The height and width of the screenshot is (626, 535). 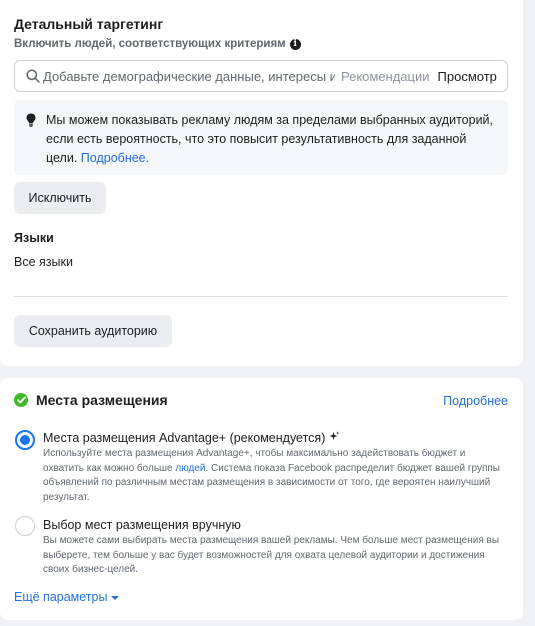 What do you see at coordinates (475, 401) in the screenshot?
I see `placements-more-link: Подробнее` at bounding box center [475, 401].